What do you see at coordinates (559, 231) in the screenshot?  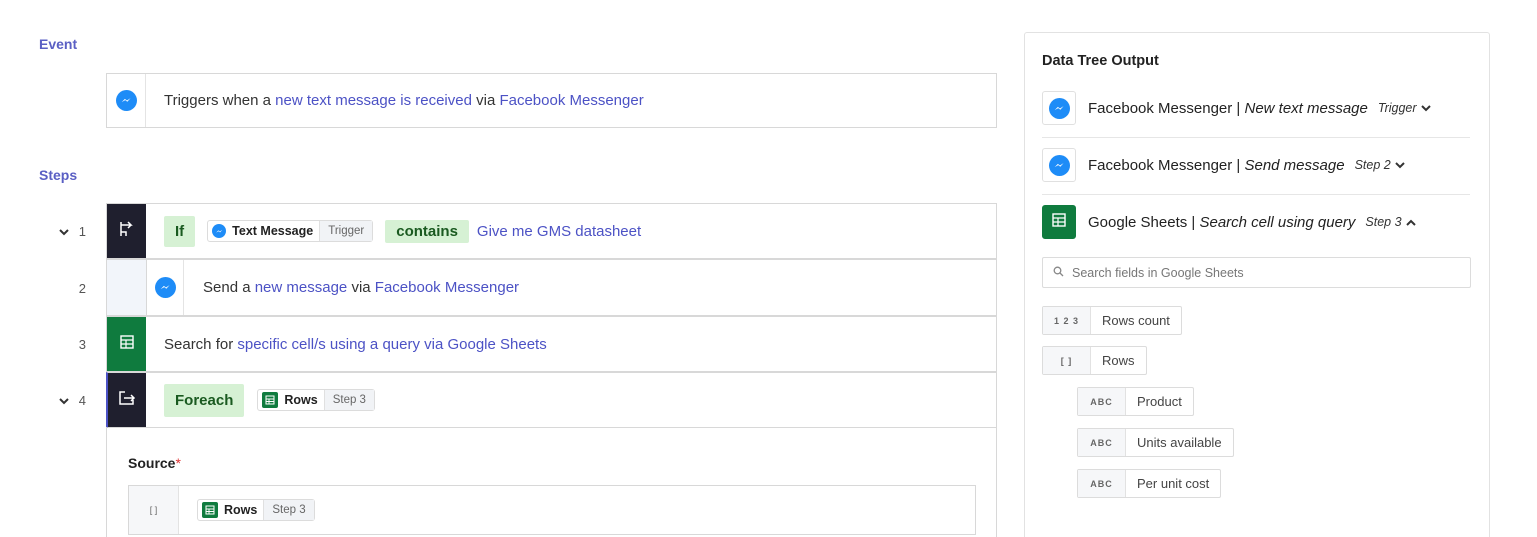 I see `condition-value: Give me GMS datasheet` at bounding box center [559, 231].